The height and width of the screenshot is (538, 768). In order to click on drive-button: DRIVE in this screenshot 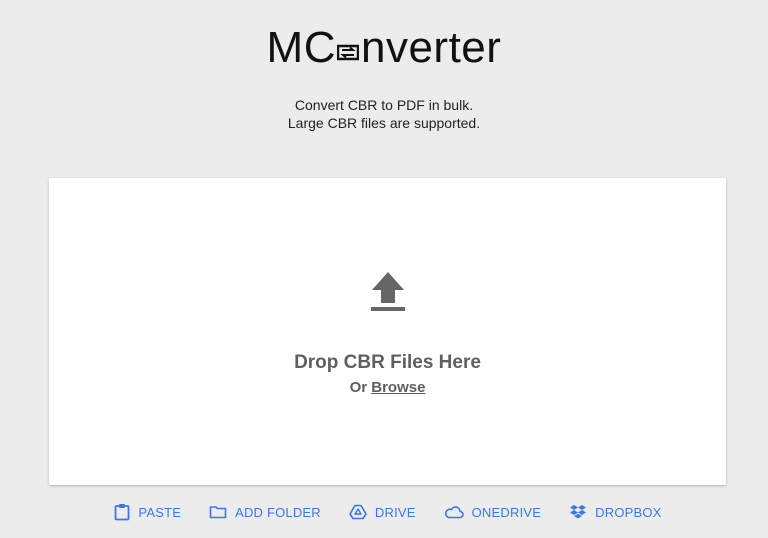, I will do `click(382, 512)`.